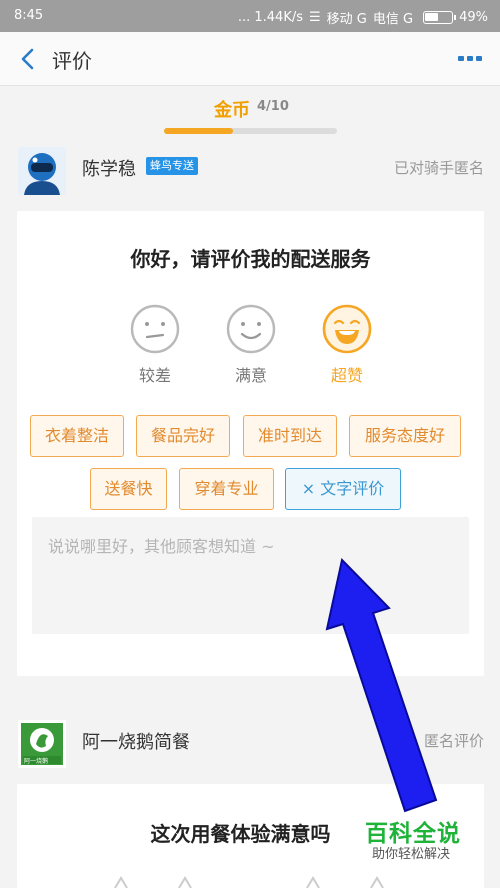  Describe the element at coordinates (346, 375) in the screenshot. I see `face-label-excellent: 超赞` at that location.